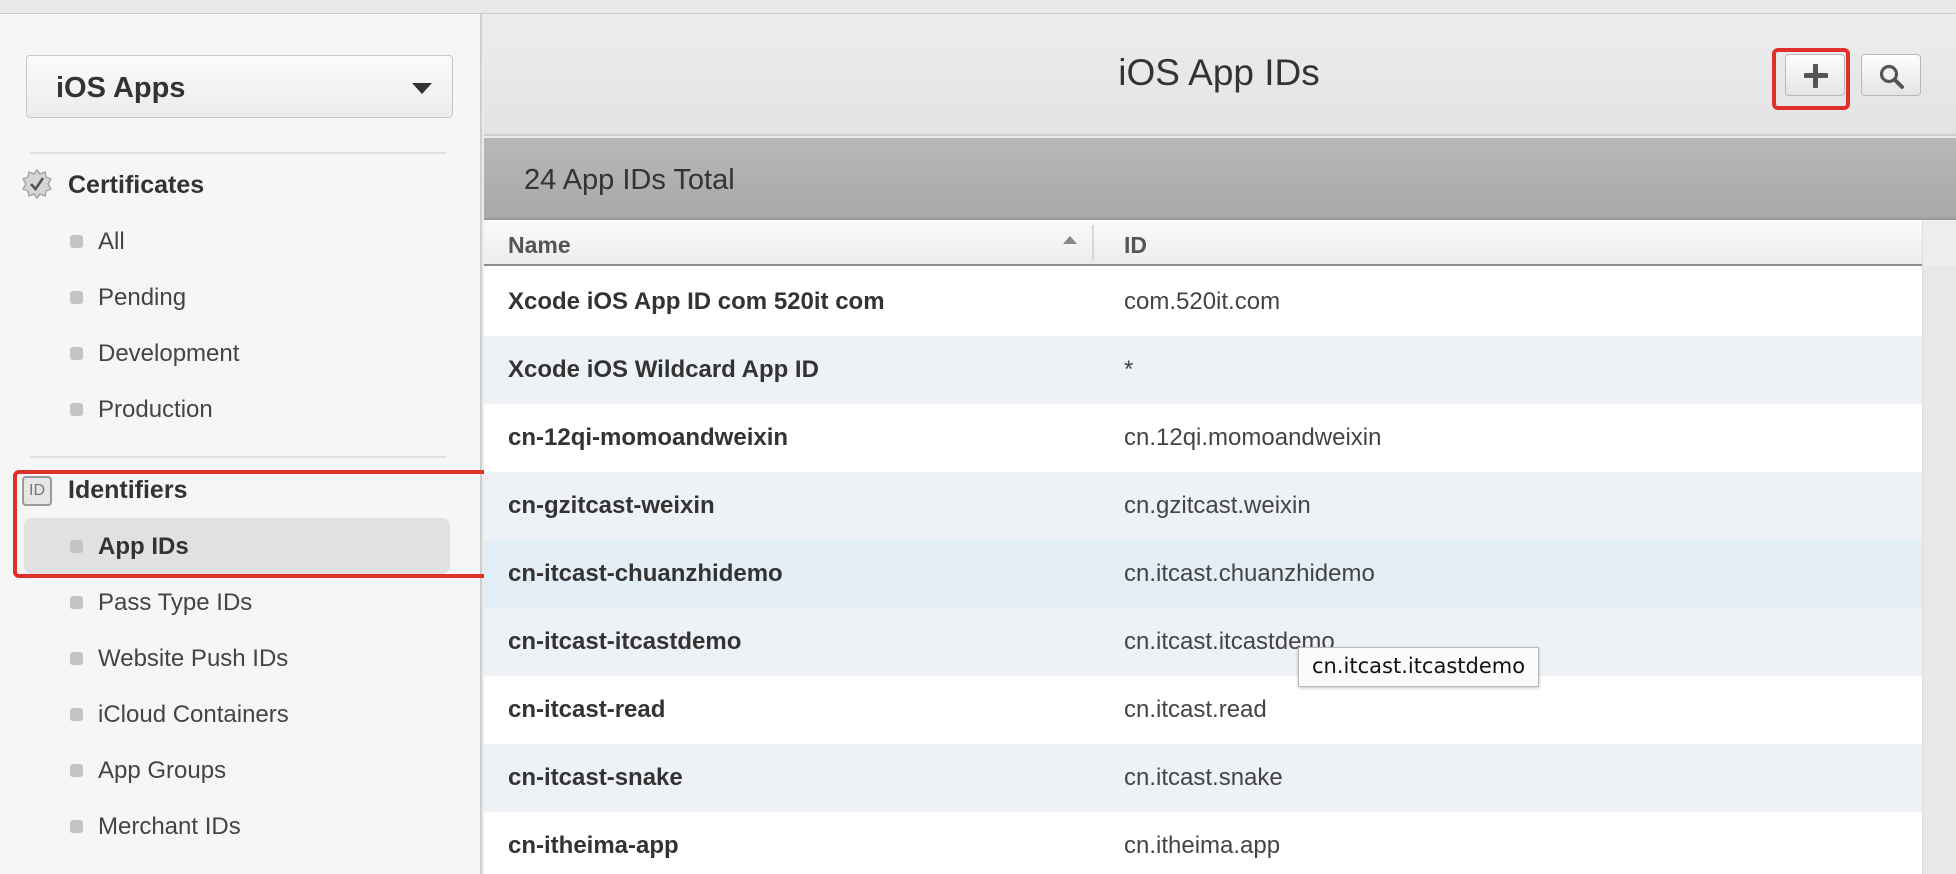 This screenshot has width=1956, height=874. What do you see at coordinates (1419, 667) in the screenshot?
I see `tooltip: cn.itcast.itcastdemo` at bounding box center [1419, 667].